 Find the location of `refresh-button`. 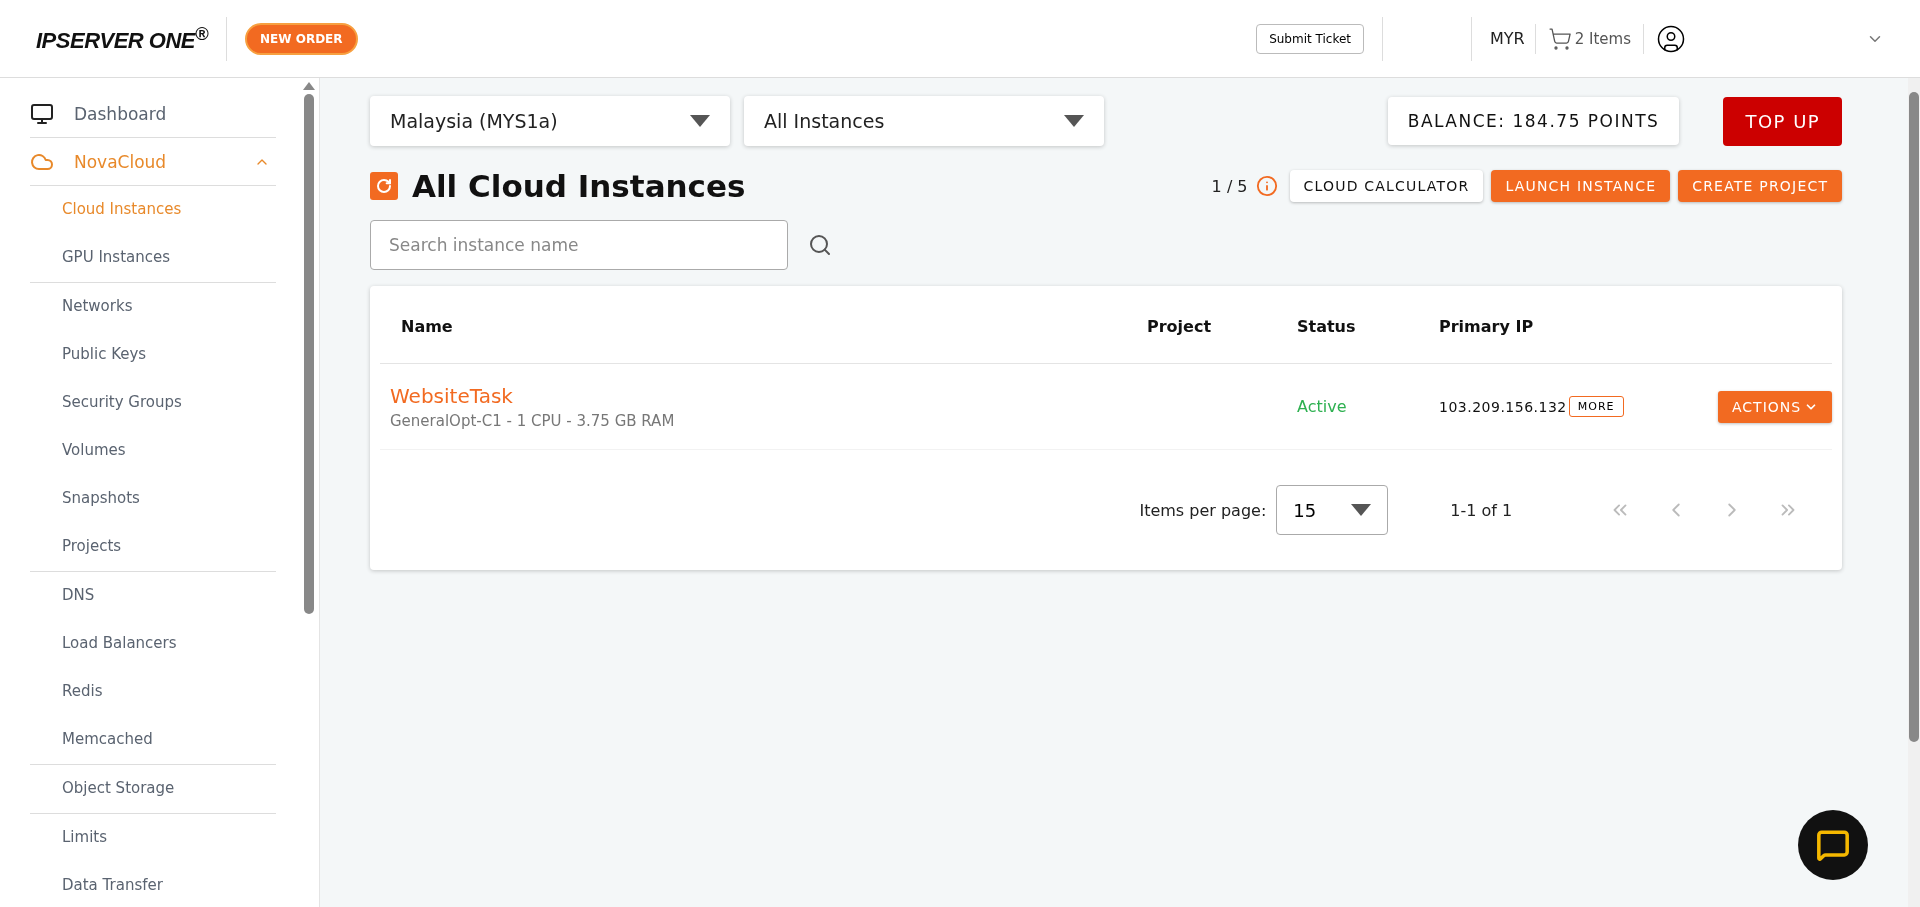

refresh-button is located at coordinates (384, 186).